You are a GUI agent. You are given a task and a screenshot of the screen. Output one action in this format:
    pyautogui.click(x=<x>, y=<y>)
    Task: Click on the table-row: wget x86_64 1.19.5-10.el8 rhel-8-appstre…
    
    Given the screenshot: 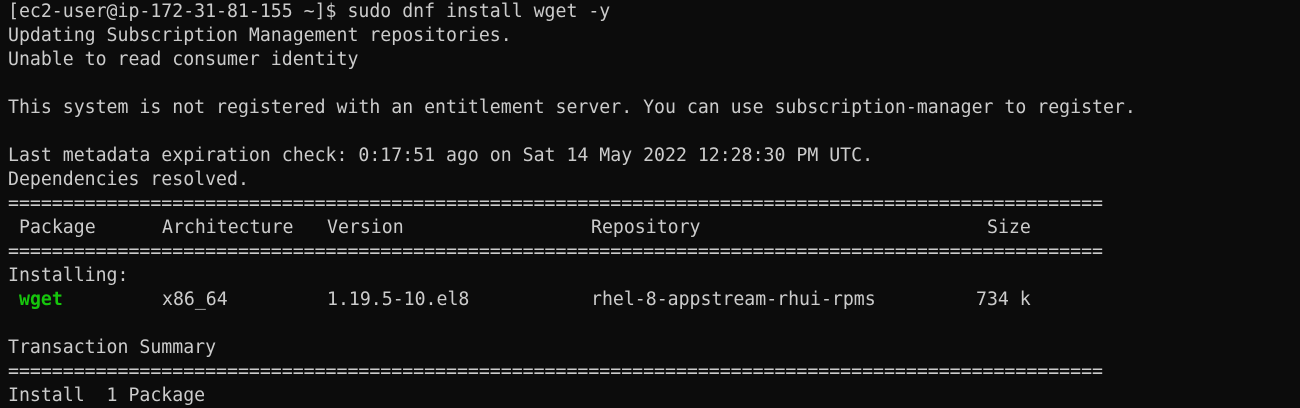 What is the action you would take?
    pyautogui.click(x=654, y=300)
    